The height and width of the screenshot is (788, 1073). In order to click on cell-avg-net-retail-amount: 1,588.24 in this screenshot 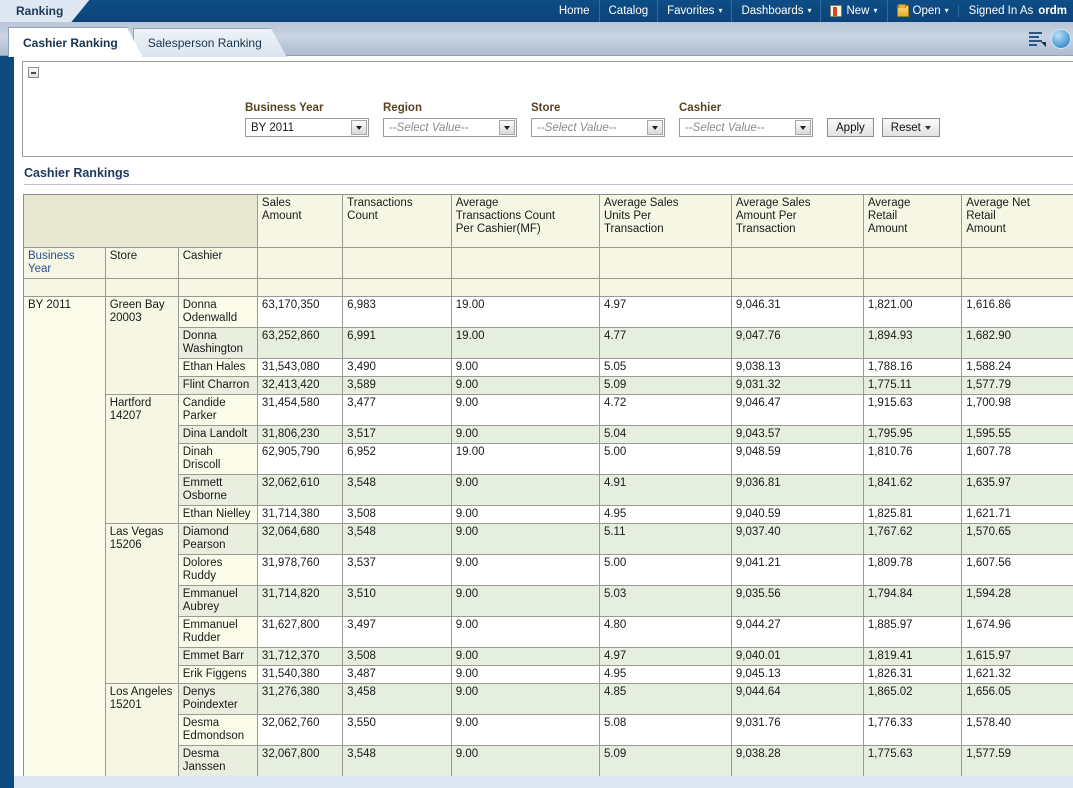, I will do `click(1017, 367)`.